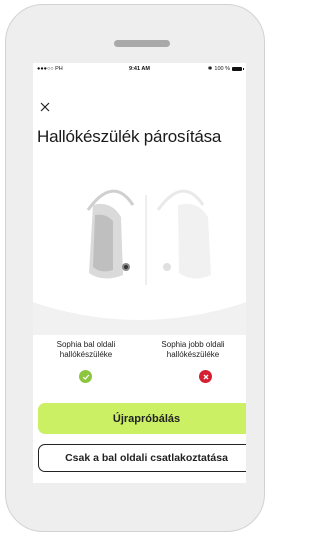 This screenshot has width=320, height=536. What do you see at coordinates (193, 349) in the screenshot?
I see `right-device-label: Sophia jobb oldali hallókészüléke` at bounding box center [193, 349].